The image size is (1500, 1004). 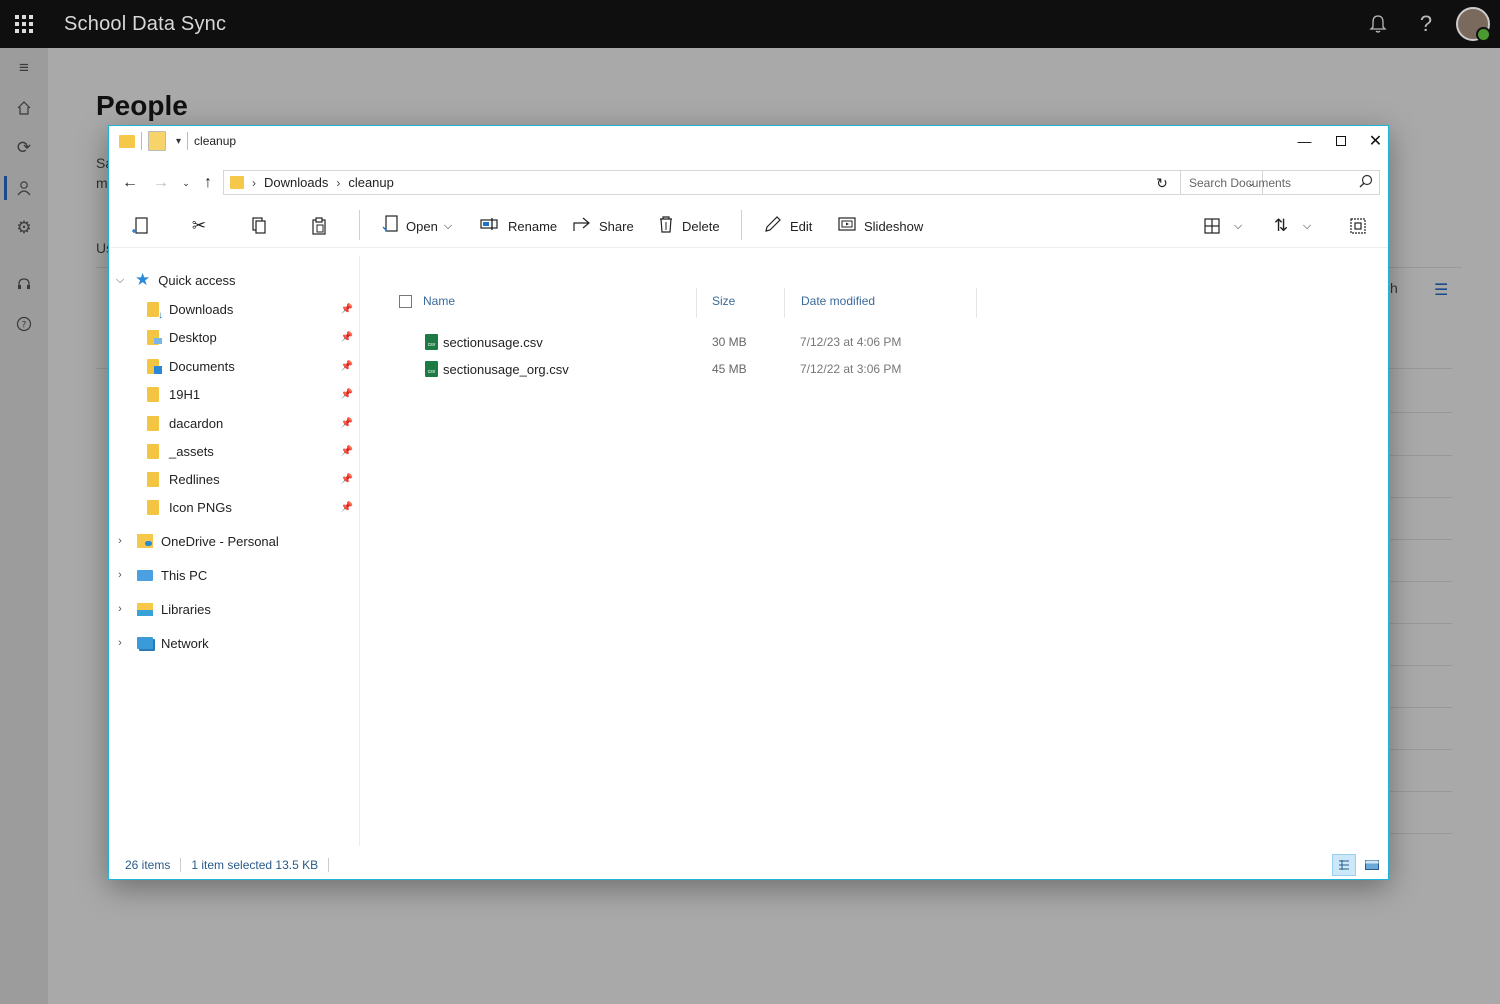 I want to click on documents-folder-icon, so click(x=154, y=366).